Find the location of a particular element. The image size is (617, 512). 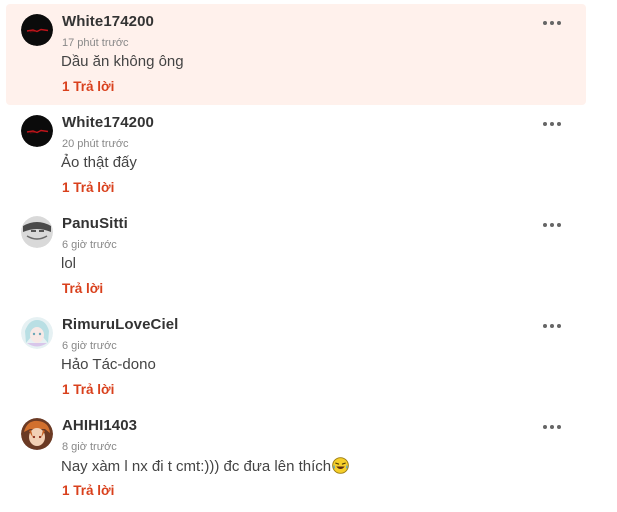

grey-manga-avatar-icon is located at coordinates (37, 232).